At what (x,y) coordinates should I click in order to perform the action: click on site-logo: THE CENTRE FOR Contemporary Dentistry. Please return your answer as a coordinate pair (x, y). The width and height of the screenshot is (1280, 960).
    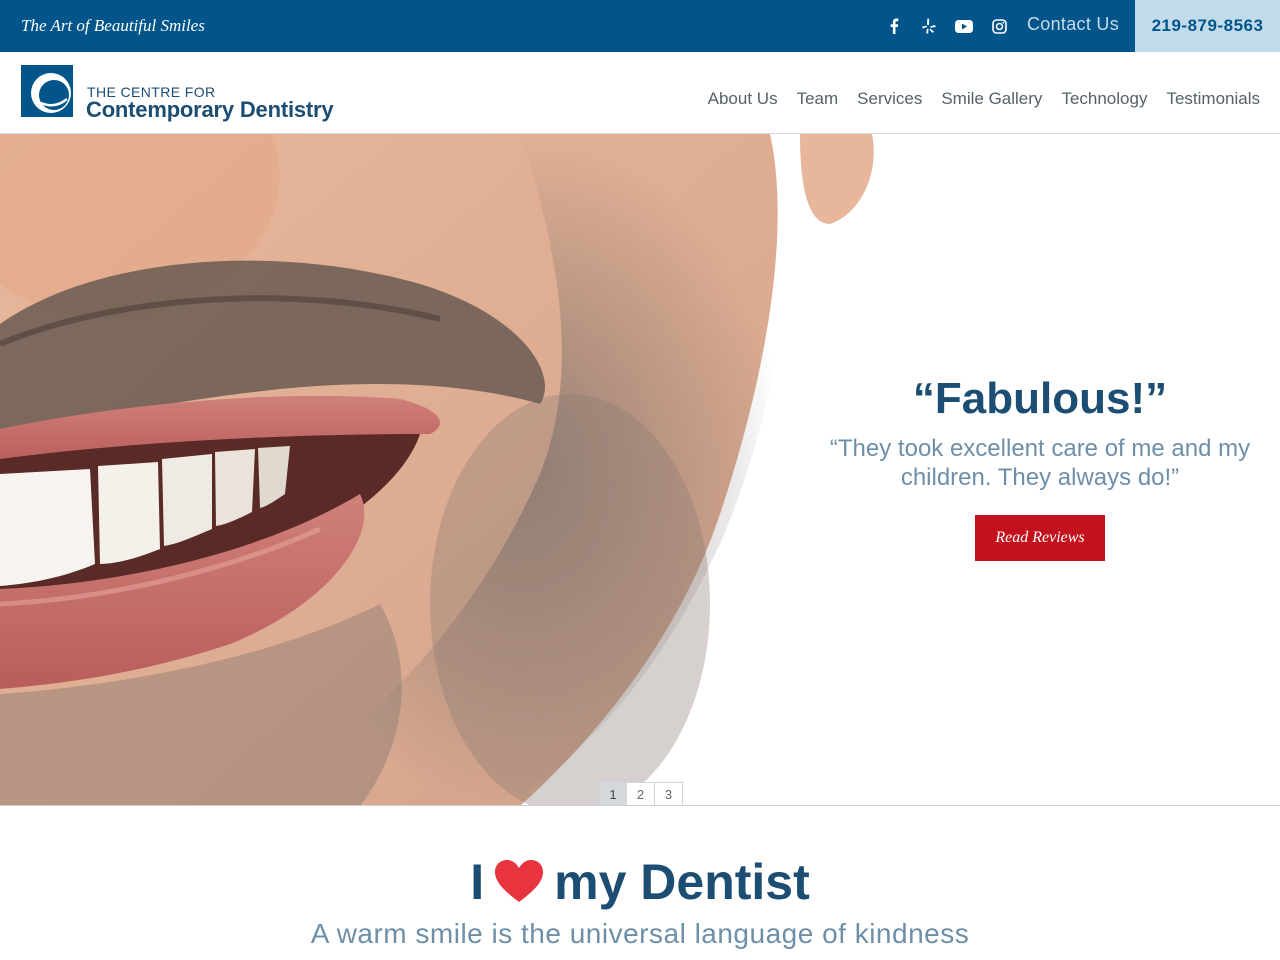
    Looking at the image, I should click on (177, 93).